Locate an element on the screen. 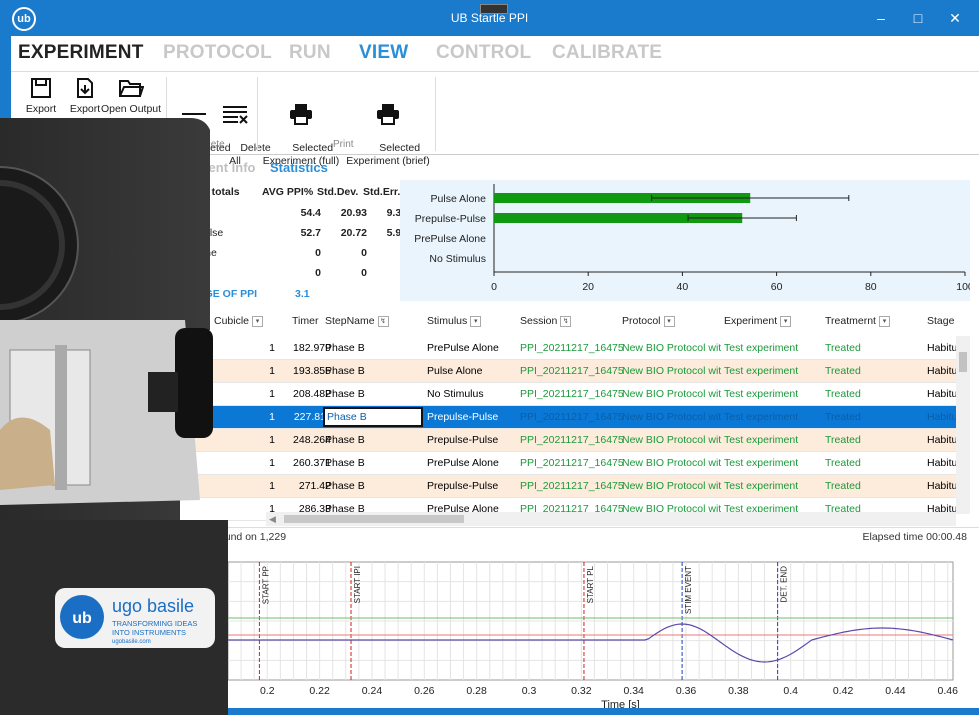  col-experiment: Experiment ▾ is located at coordinates (758, 321).